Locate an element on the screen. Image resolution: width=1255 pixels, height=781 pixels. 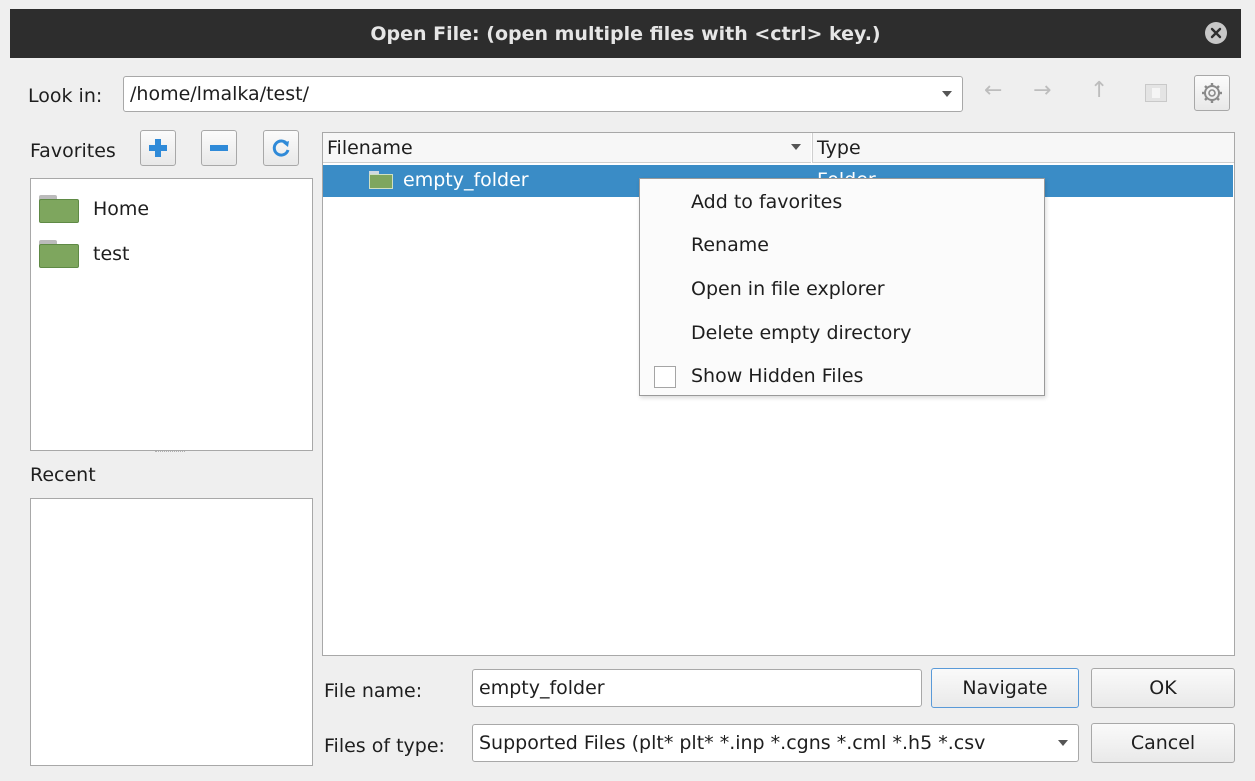
look-in-path: /home/lmalka/test/ is located at coordinates (219, 94).